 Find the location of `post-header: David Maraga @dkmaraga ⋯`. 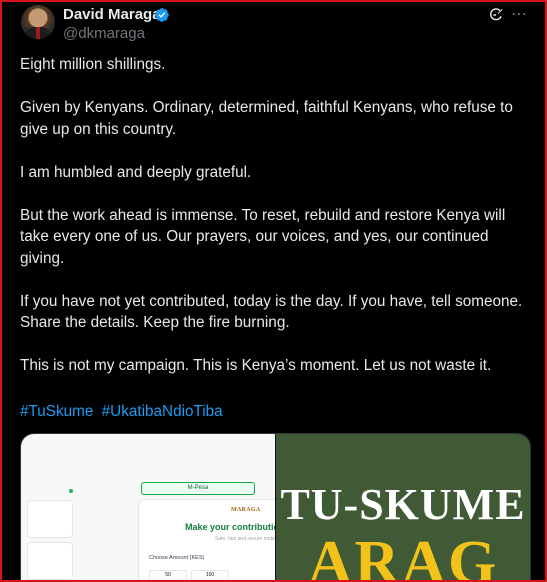

post-header: David Maraga @dkmaraga ⋯ is located at coordinates (272, 24).